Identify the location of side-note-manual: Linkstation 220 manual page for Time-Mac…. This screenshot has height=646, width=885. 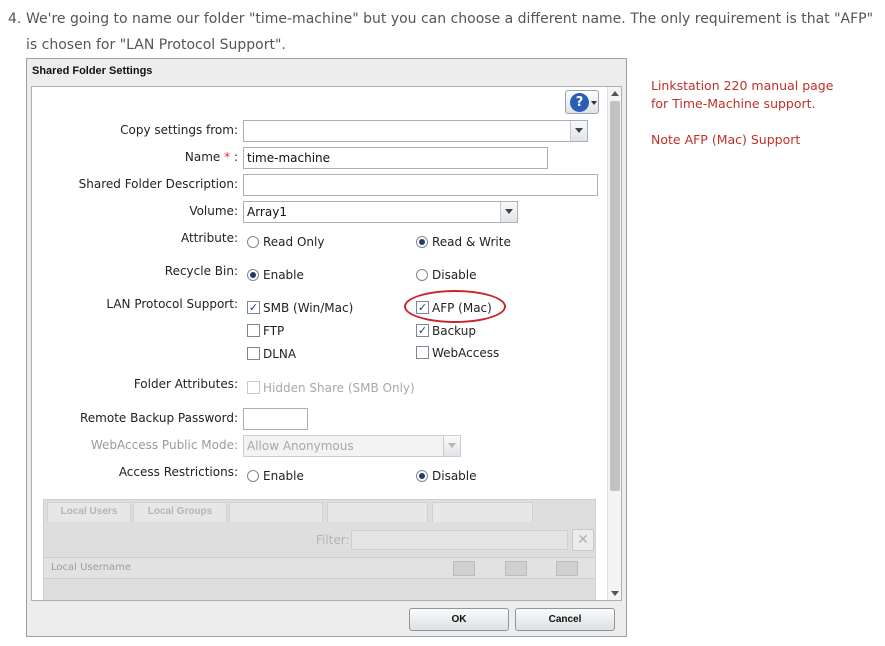
(742, 94).